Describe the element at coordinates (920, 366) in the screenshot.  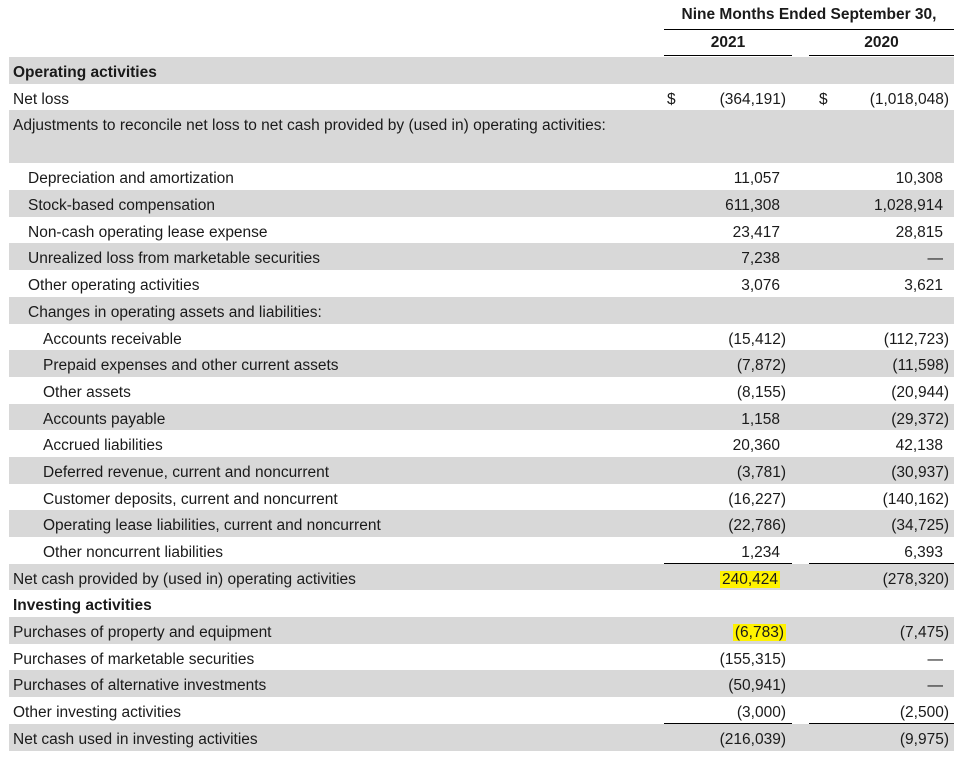
I see `value-2020: (11,598)` at that location.